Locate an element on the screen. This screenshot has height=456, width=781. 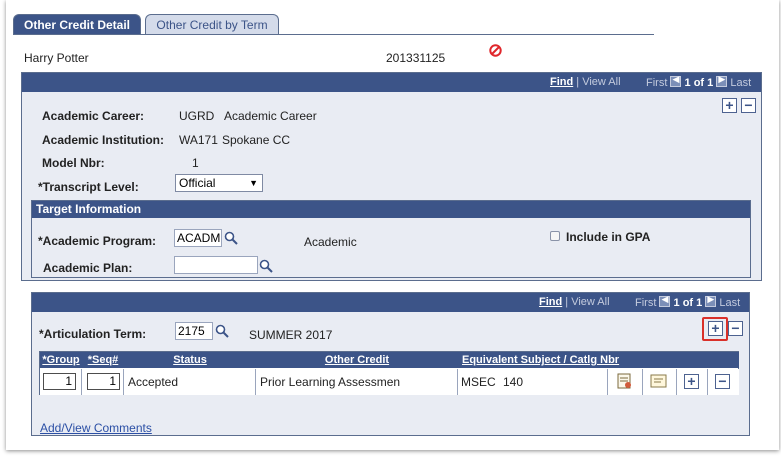
group-cell: 1 is located at coordinates (61, 382).